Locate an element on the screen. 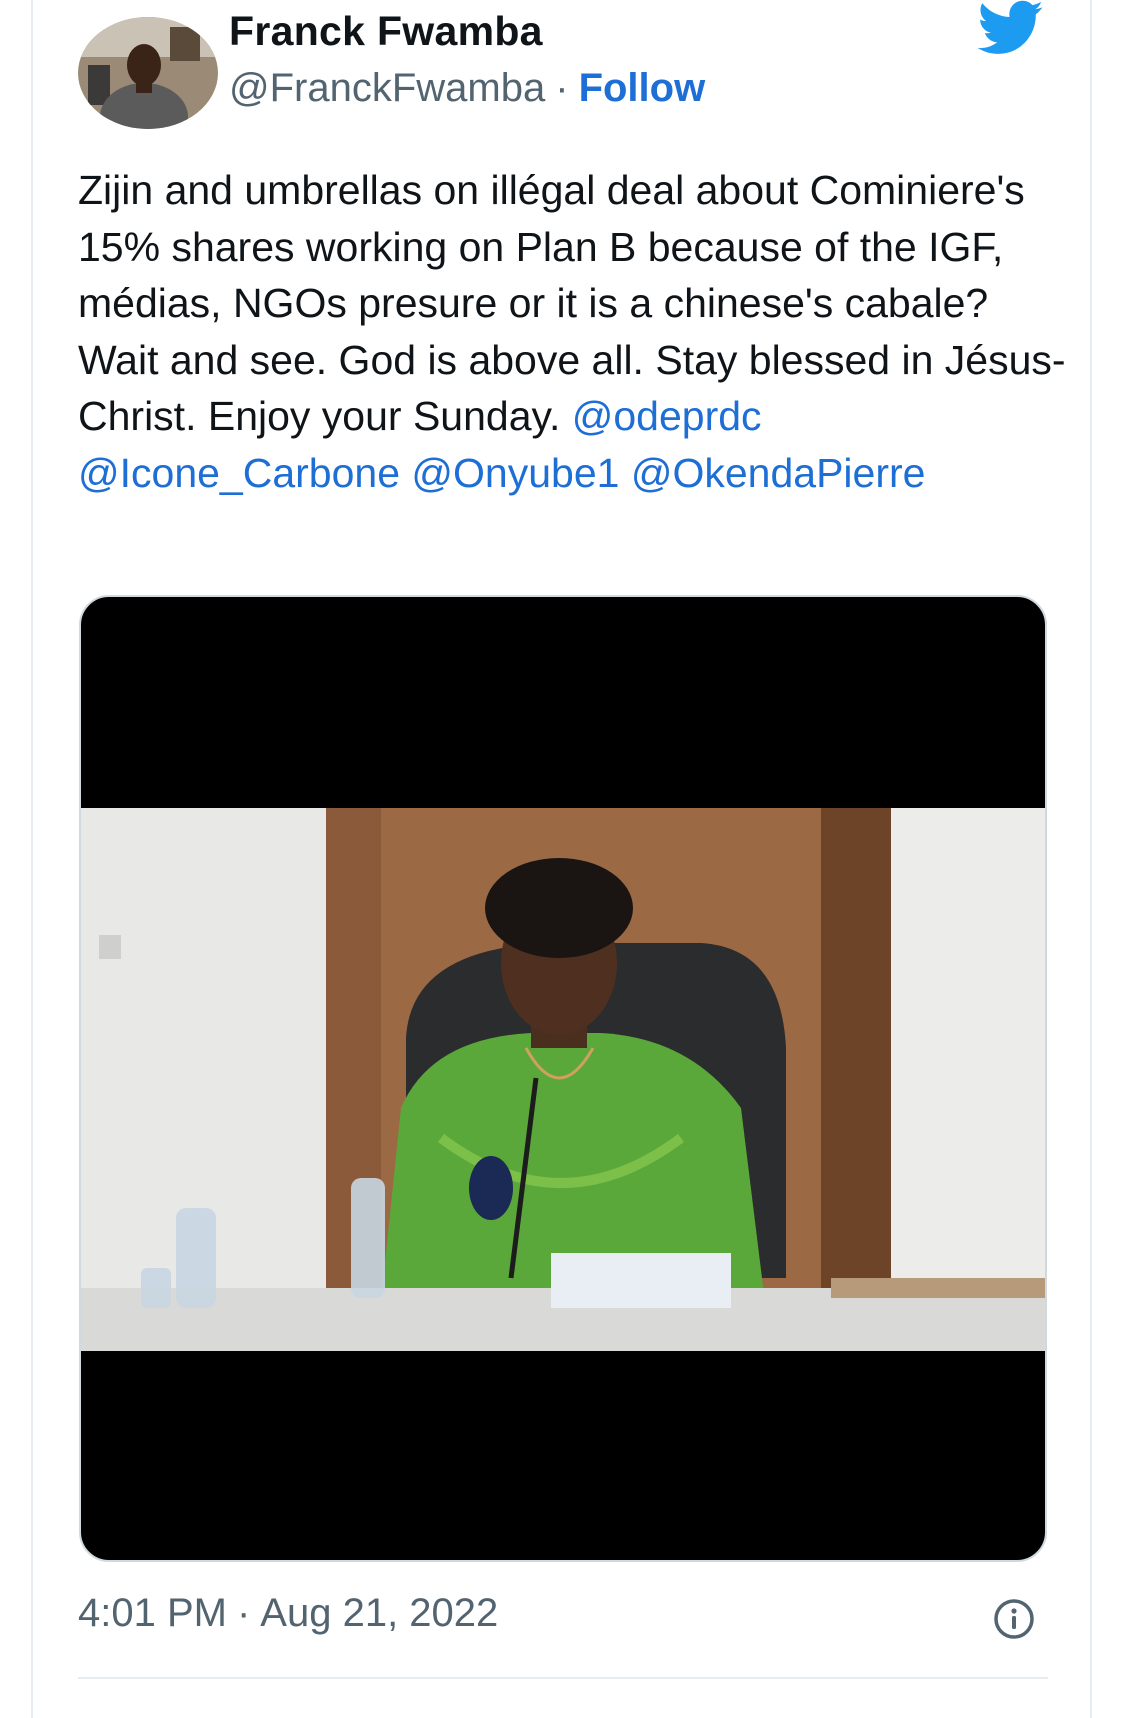 The height and width of the screenshot is (1718, 1125). follow-button: Follow is located at coordinates (642, 88).